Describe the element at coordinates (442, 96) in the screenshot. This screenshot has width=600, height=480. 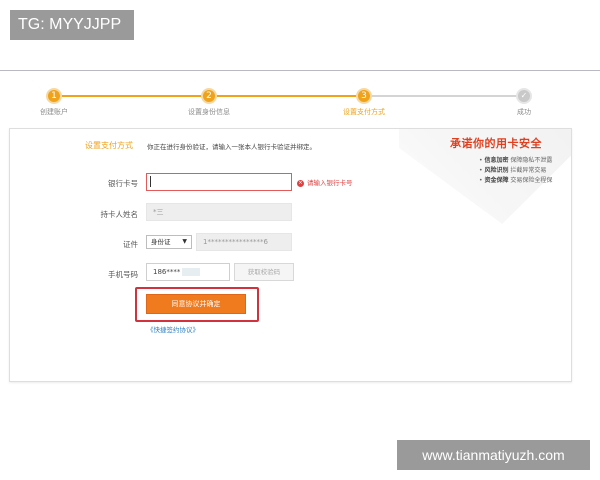
I see `progress-track-pending` at that location.